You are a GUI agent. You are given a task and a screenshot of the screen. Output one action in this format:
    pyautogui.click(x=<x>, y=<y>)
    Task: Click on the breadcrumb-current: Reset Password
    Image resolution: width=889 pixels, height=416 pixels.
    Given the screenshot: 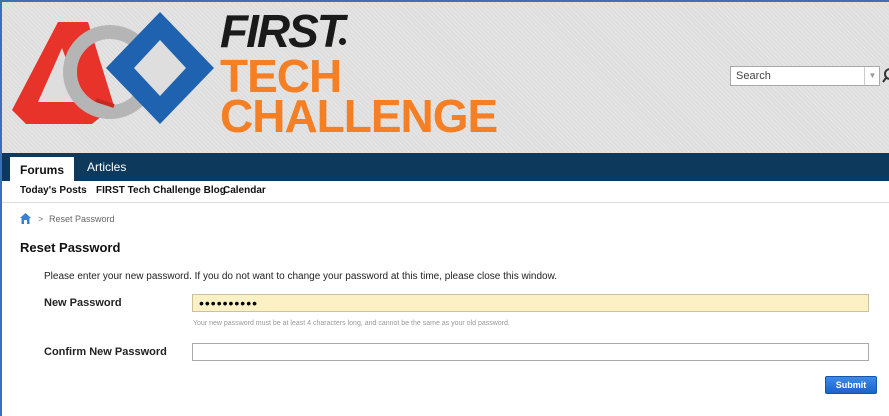 What is the action you would take?
    pyautogui.click(x=82, y=219)
    